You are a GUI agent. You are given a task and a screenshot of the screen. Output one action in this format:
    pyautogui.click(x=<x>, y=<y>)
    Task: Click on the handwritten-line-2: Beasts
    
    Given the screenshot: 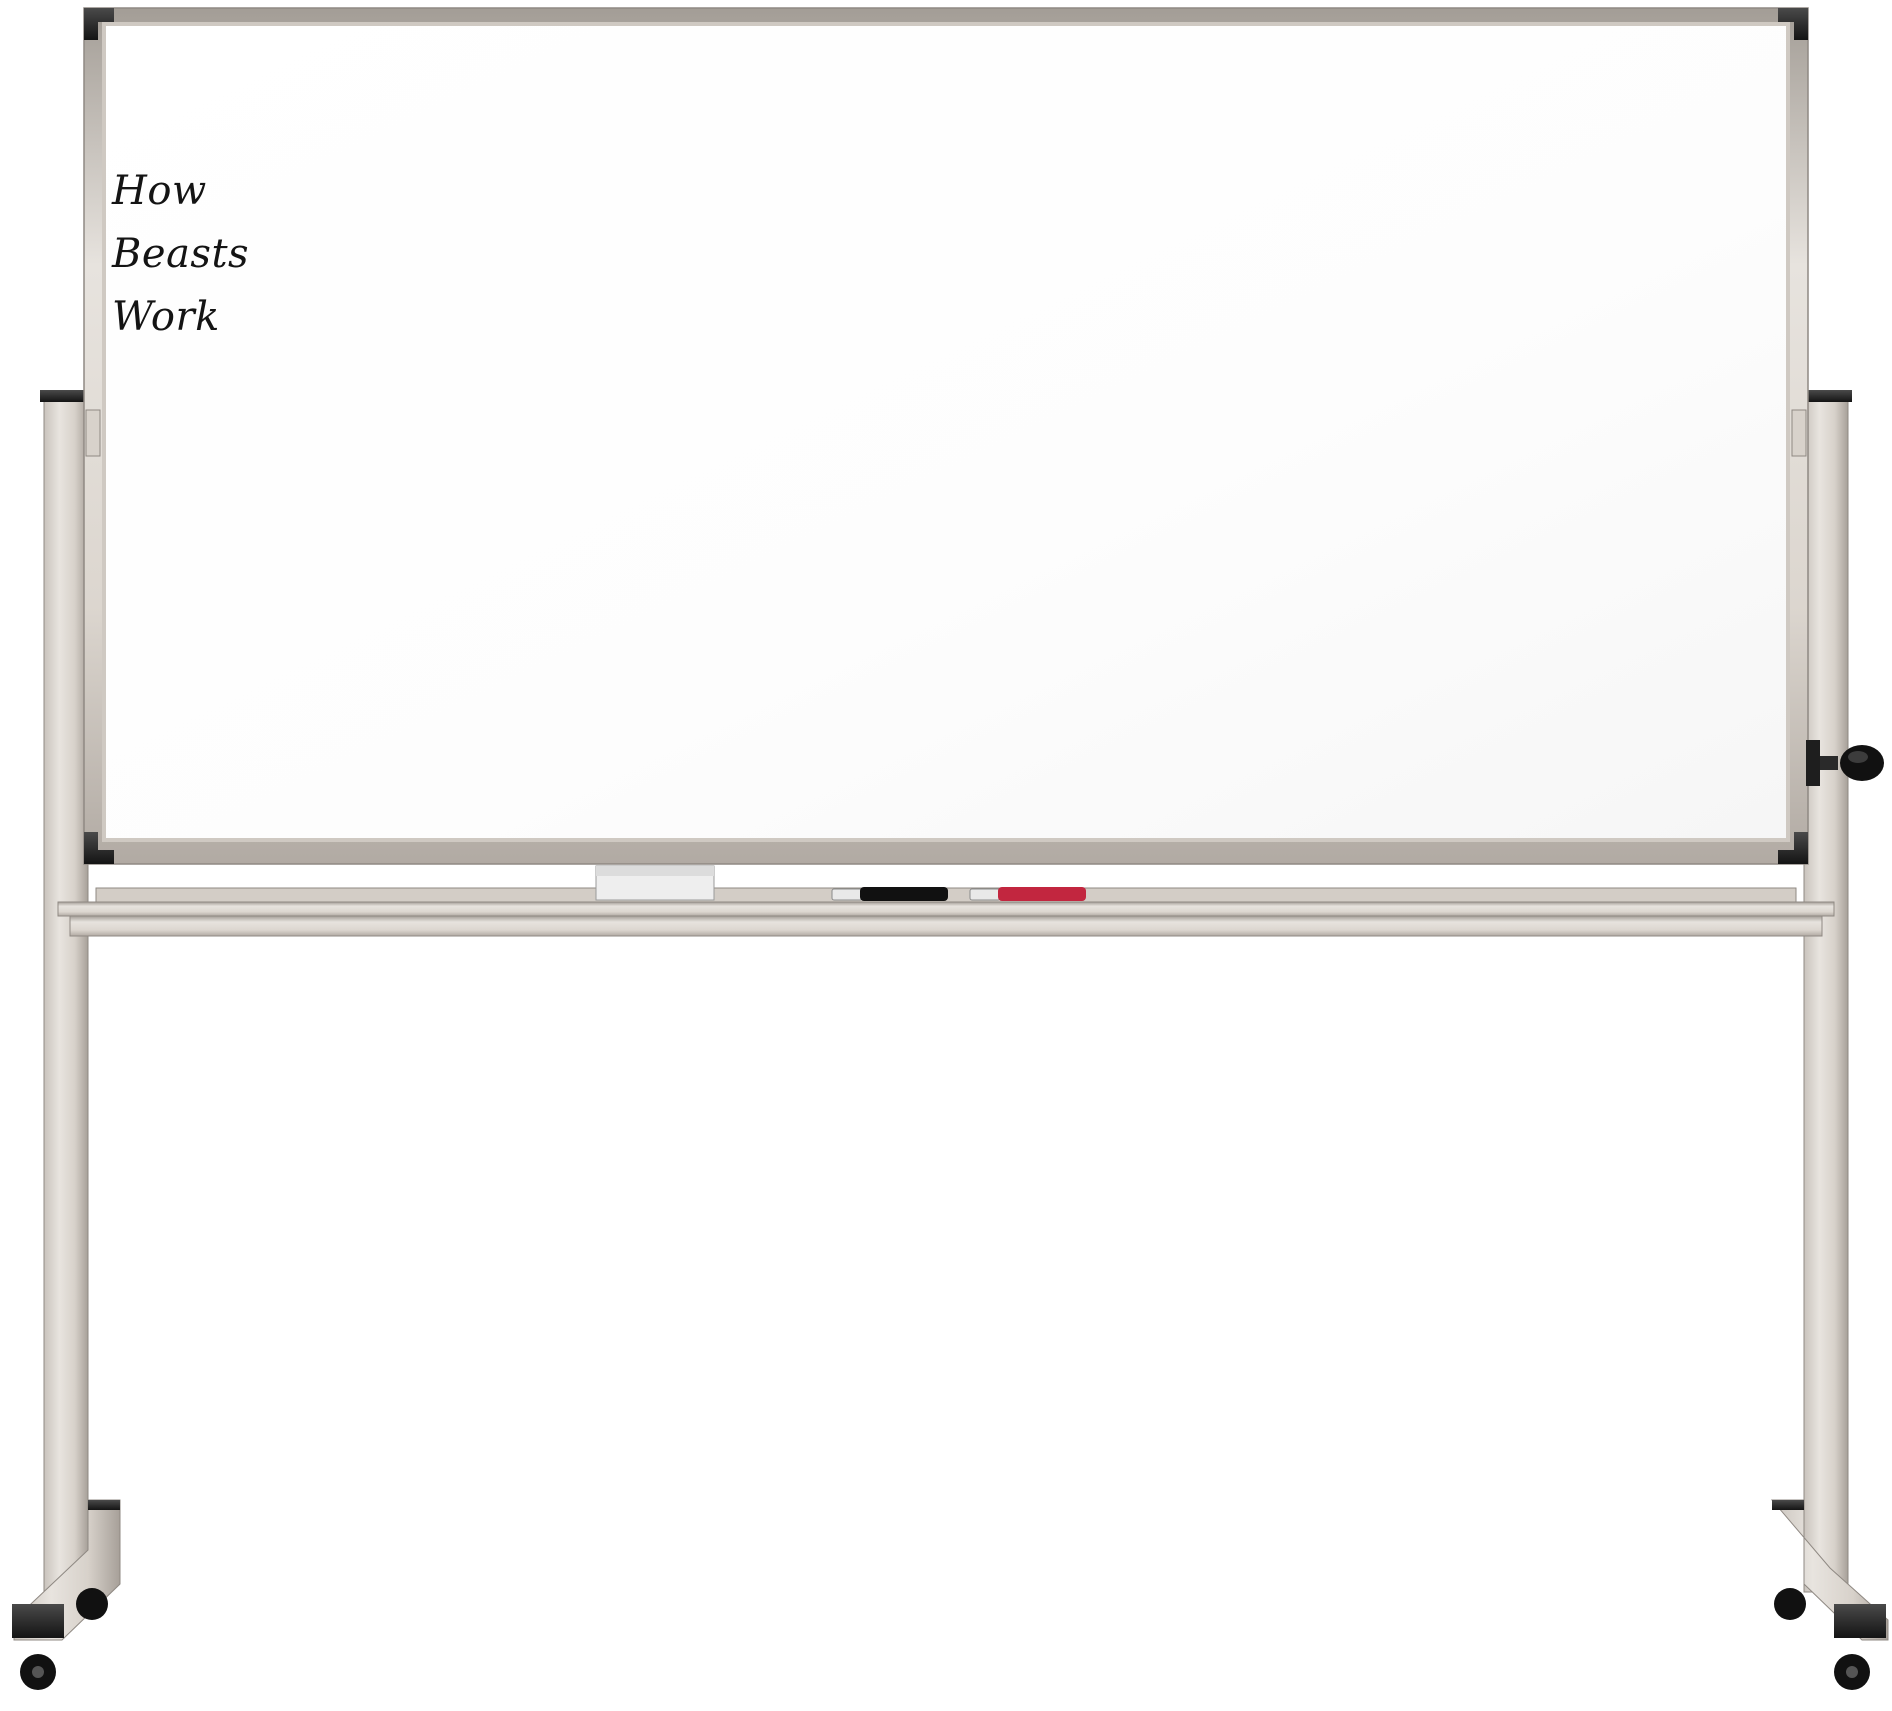 What is the action you would take?
    pyautogui.click(x=181, y=254)
    